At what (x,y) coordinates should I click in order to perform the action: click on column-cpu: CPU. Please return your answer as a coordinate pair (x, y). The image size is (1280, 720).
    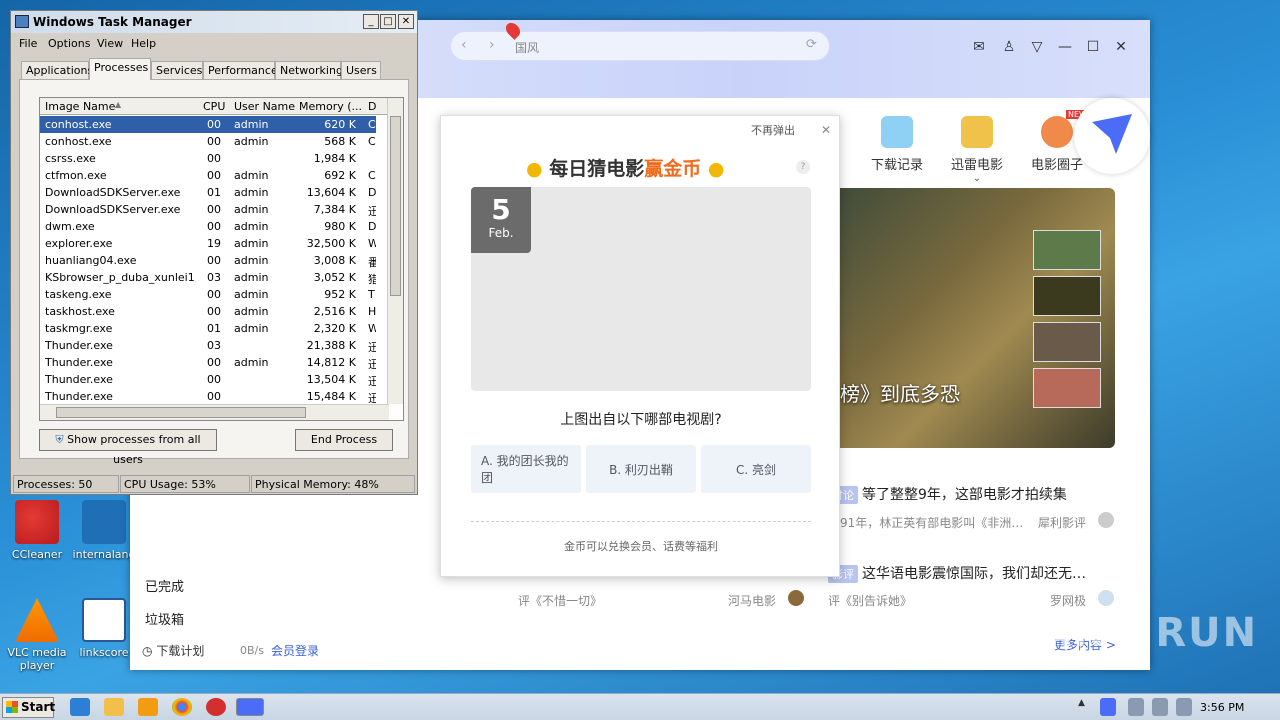
    Looking at the image, I should click on (214, 106).